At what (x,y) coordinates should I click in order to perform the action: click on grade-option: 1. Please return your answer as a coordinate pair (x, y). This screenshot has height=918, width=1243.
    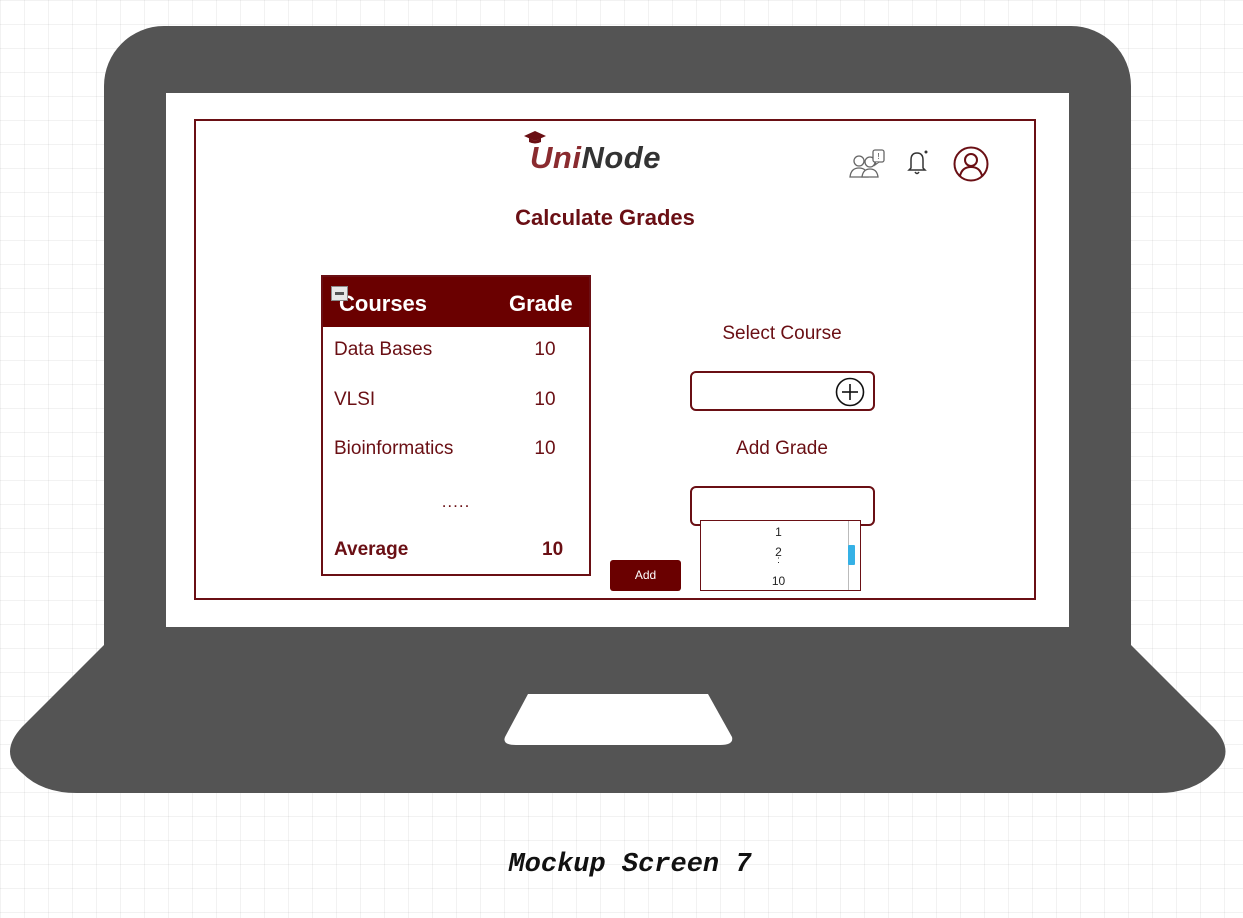
    Looking at the image, I should click on (778, 532).